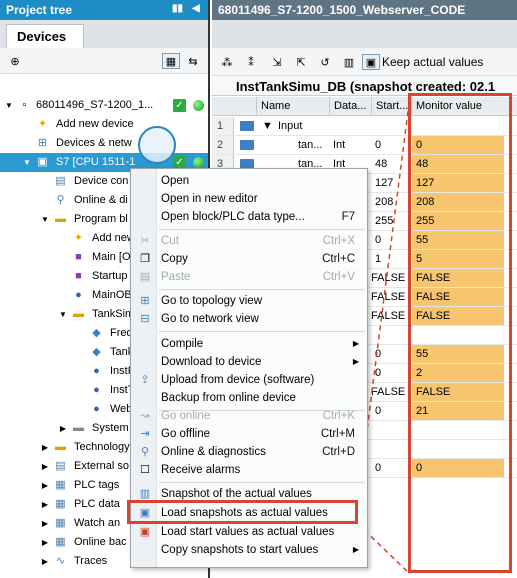 This screenshot has width=517, height=578. Describe the element at coordinates (249, 380) in the screenshot. I see `menu-item-upload: ⇪ Upload from device (software)` at that location.